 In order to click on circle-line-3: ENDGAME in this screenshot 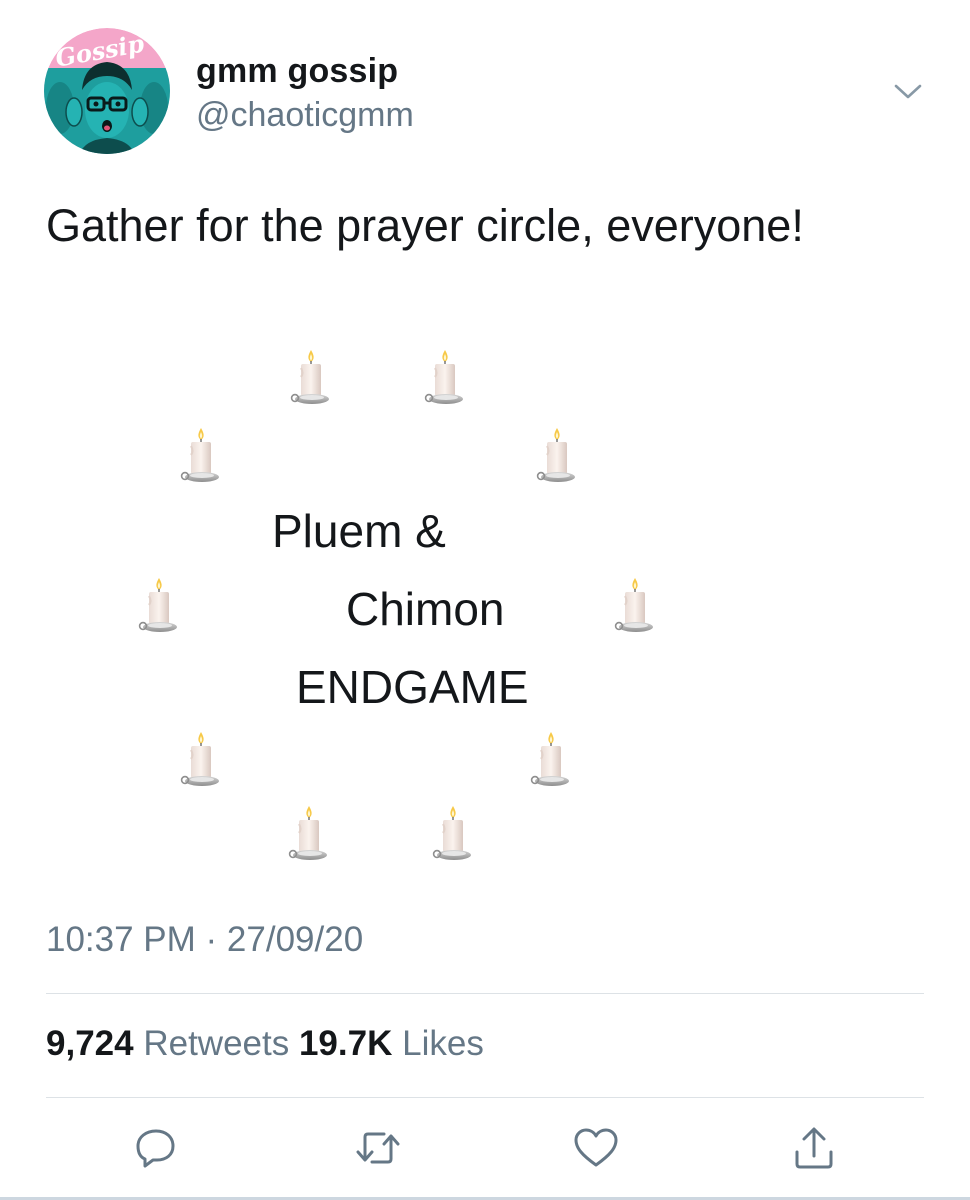, I will do `click(412, 687)`.